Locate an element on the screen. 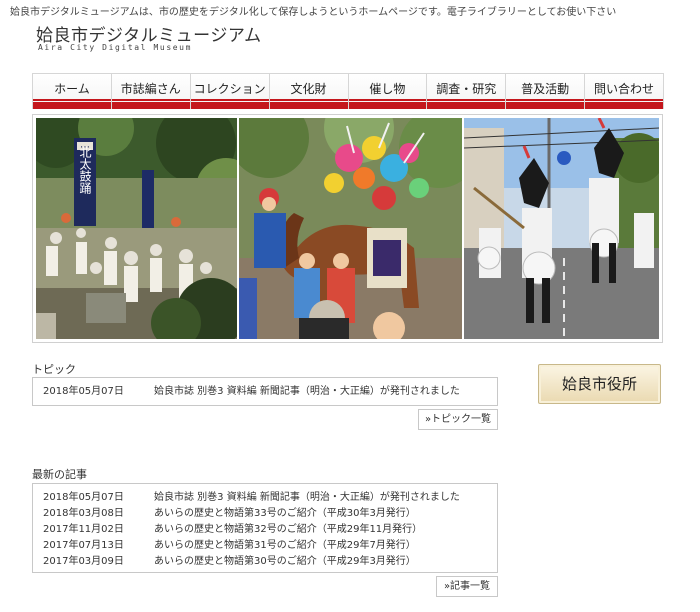  nav-item-contact: 問い合わせ is located at coordinates (624, 91).